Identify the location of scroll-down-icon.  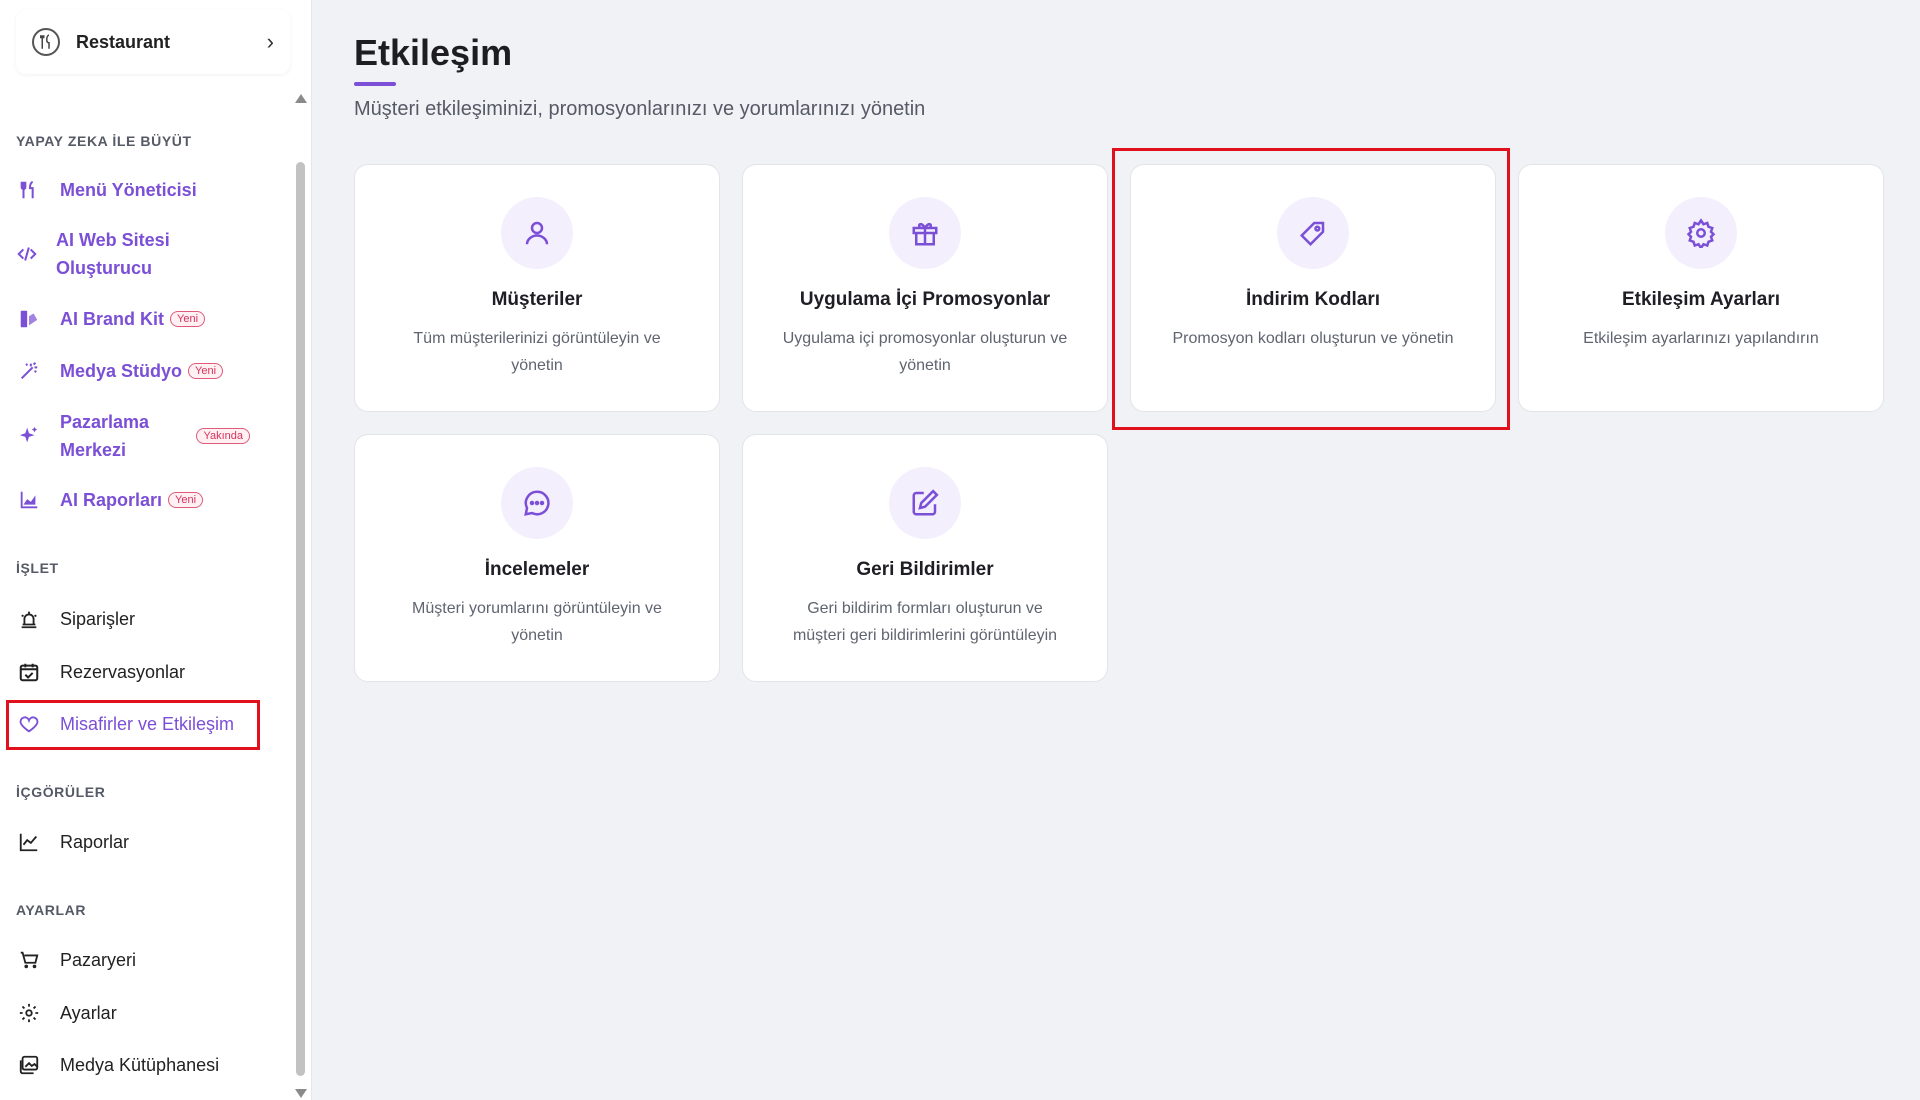
(301, 1093).